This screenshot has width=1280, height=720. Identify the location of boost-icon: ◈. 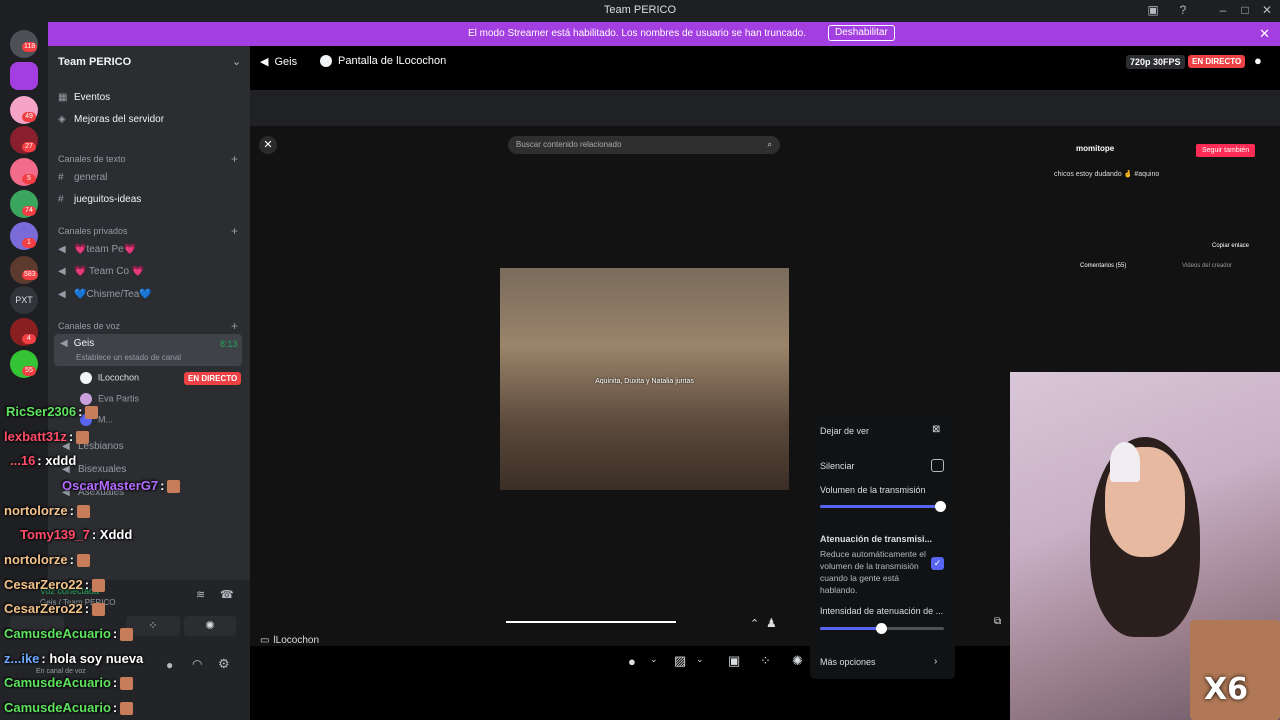
(62, 119).